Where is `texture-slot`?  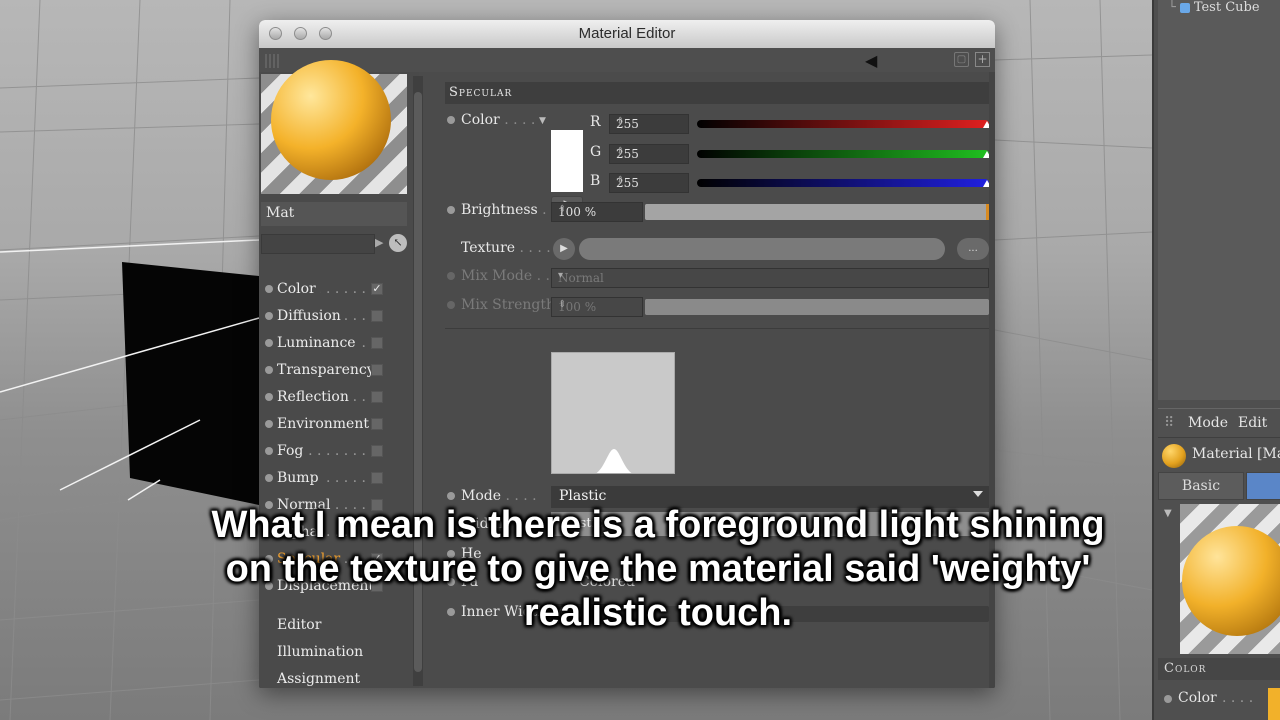
texture-slot is located at coordinates (762, 249).